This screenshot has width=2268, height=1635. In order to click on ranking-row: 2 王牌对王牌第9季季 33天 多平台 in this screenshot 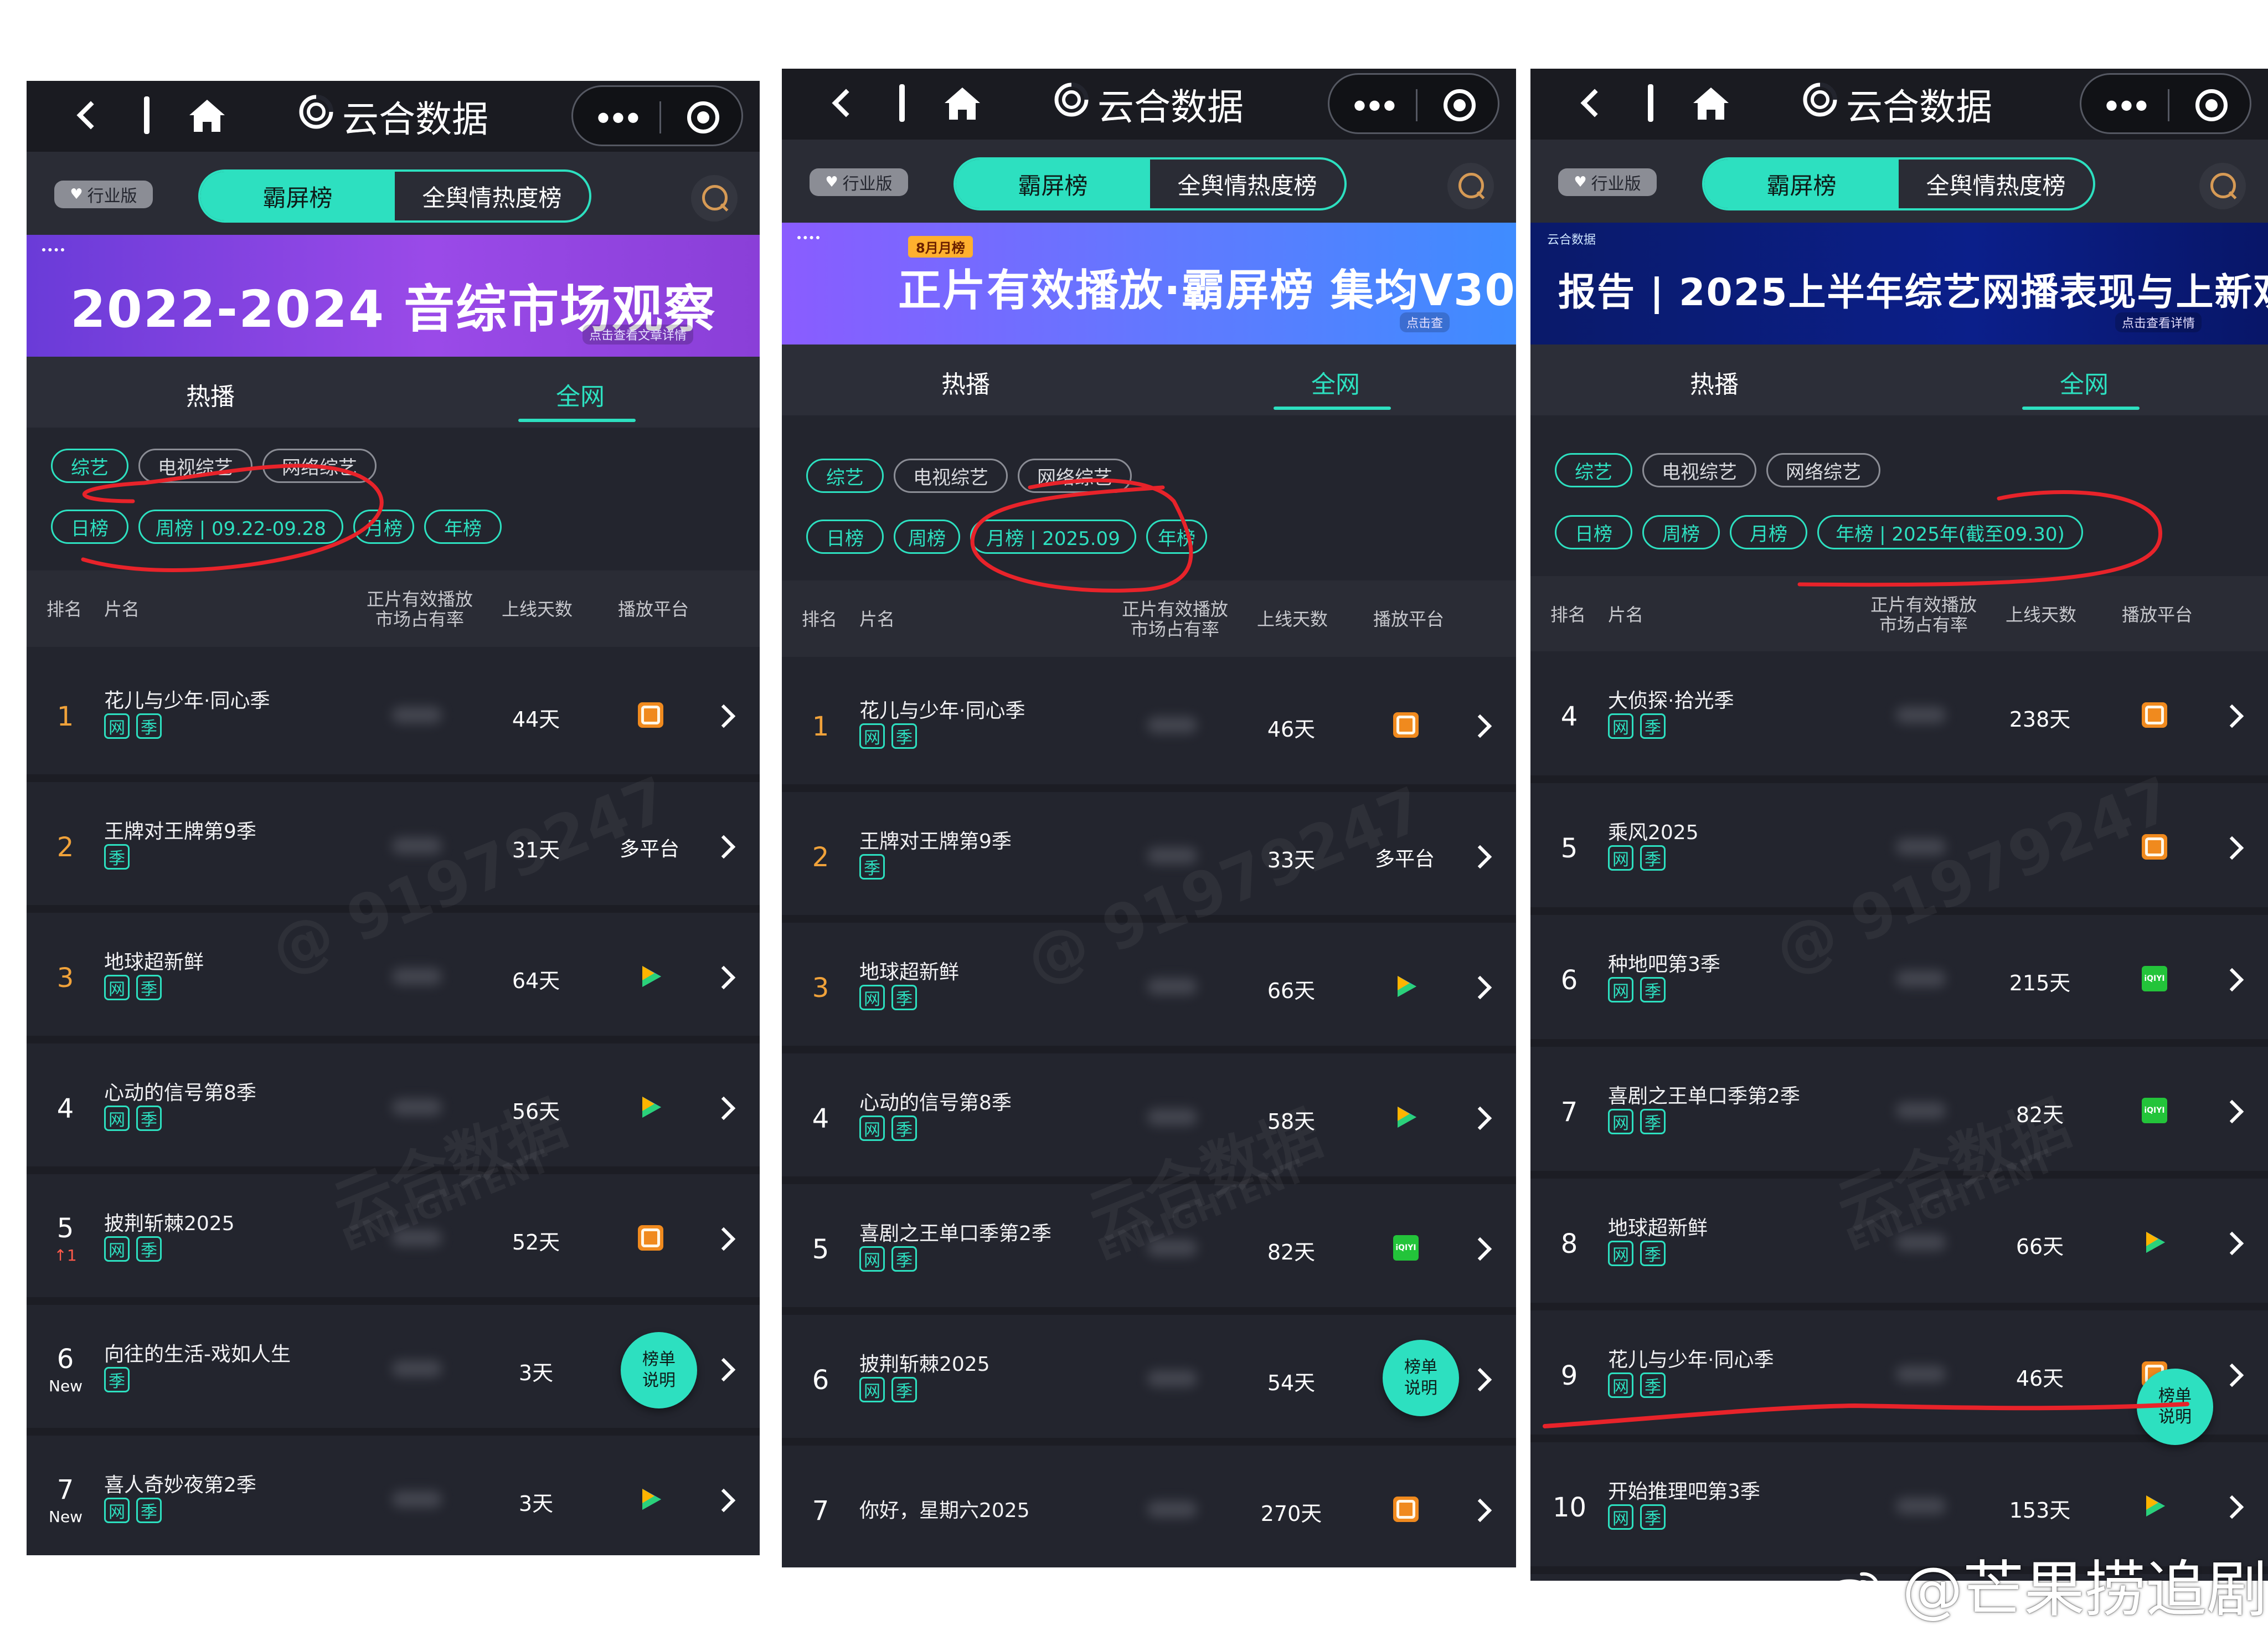, I will do `click(1149, 857)`.